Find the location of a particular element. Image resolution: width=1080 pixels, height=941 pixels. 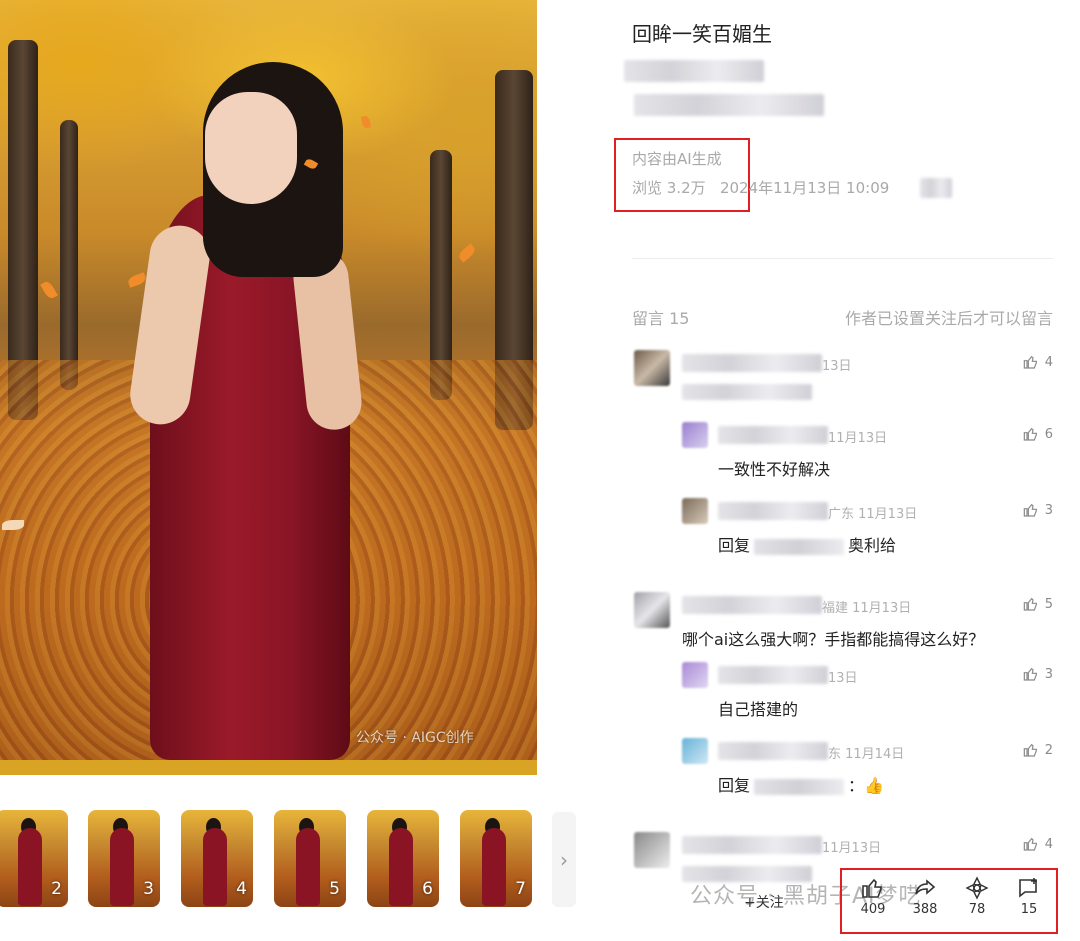

post-meta: 浏览 3.2万 2024年11月13日 10:09 is located at coordinates (760, 187).